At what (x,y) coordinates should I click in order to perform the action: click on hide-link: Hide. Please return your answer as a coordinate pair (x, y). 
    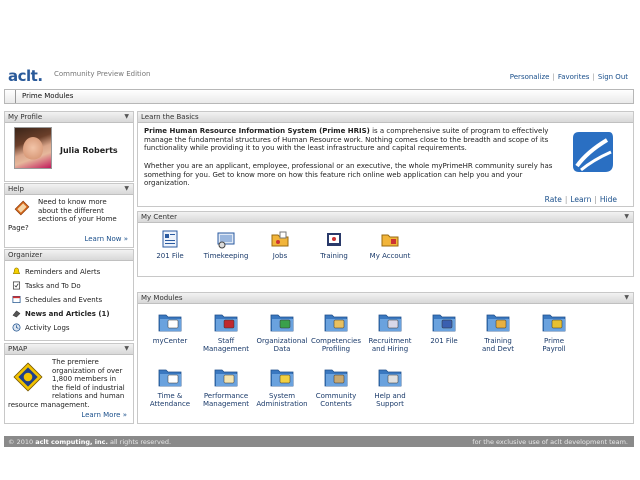
    Looking at the image, I should click on (608, 199).